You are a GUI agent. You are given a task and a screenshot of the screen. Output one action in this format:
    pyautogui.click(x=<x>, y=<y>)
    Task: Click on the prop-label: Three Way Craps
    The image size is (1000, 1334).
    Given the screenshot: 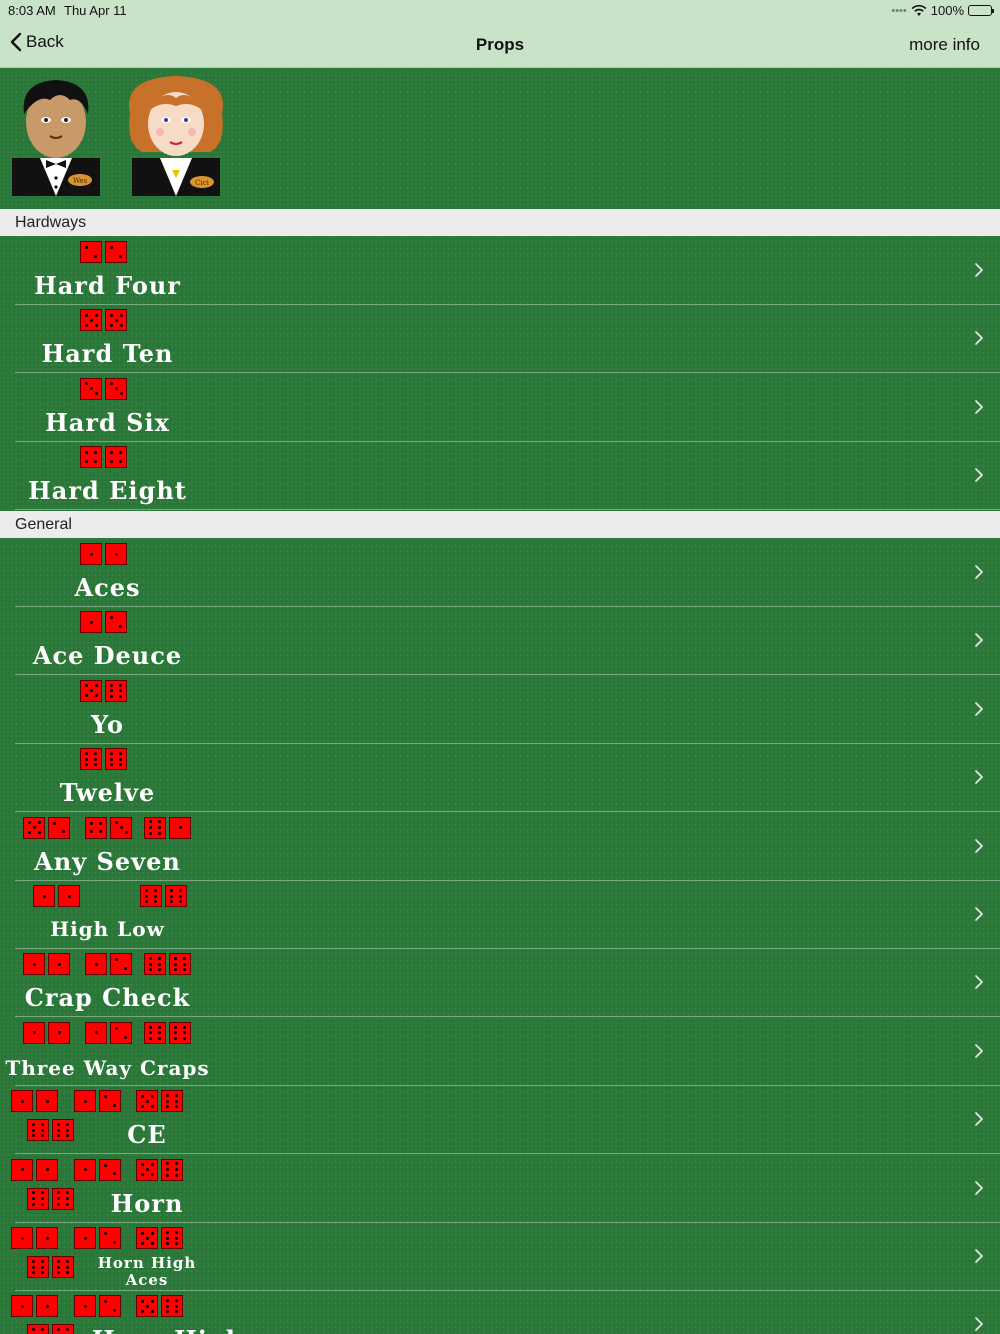 What is the action you would take?
    pyautogui.click(x=107, y=1067)
    